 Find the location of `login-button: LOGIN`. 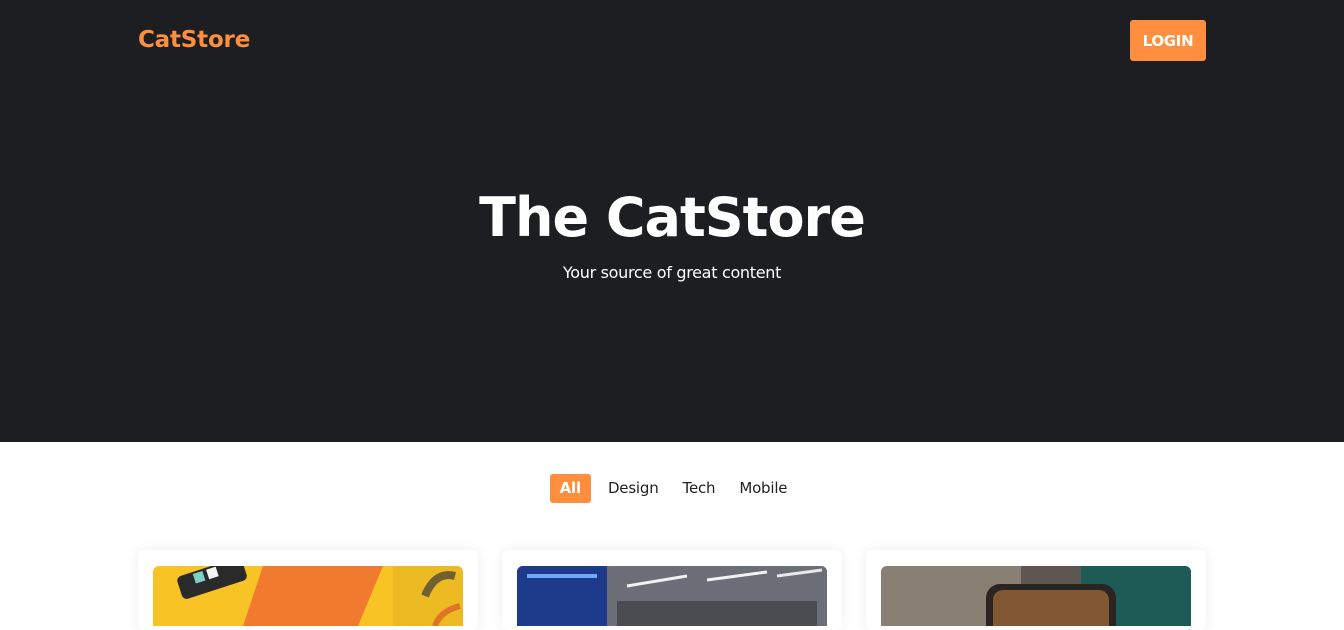

login-button: LOGIN is located at coordinates (1168, 40).